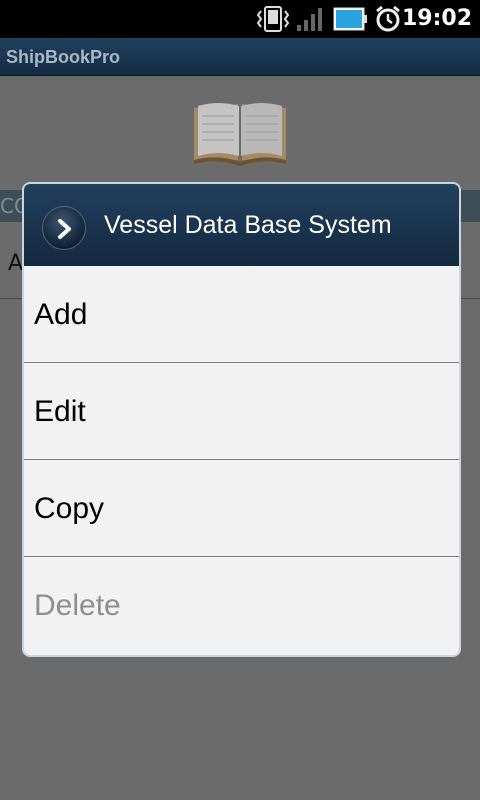 The image size is (480, 800). Describe the element at coordinates (60, 411) in the screenshot. I see `menu-item-label: Edit` at that location.